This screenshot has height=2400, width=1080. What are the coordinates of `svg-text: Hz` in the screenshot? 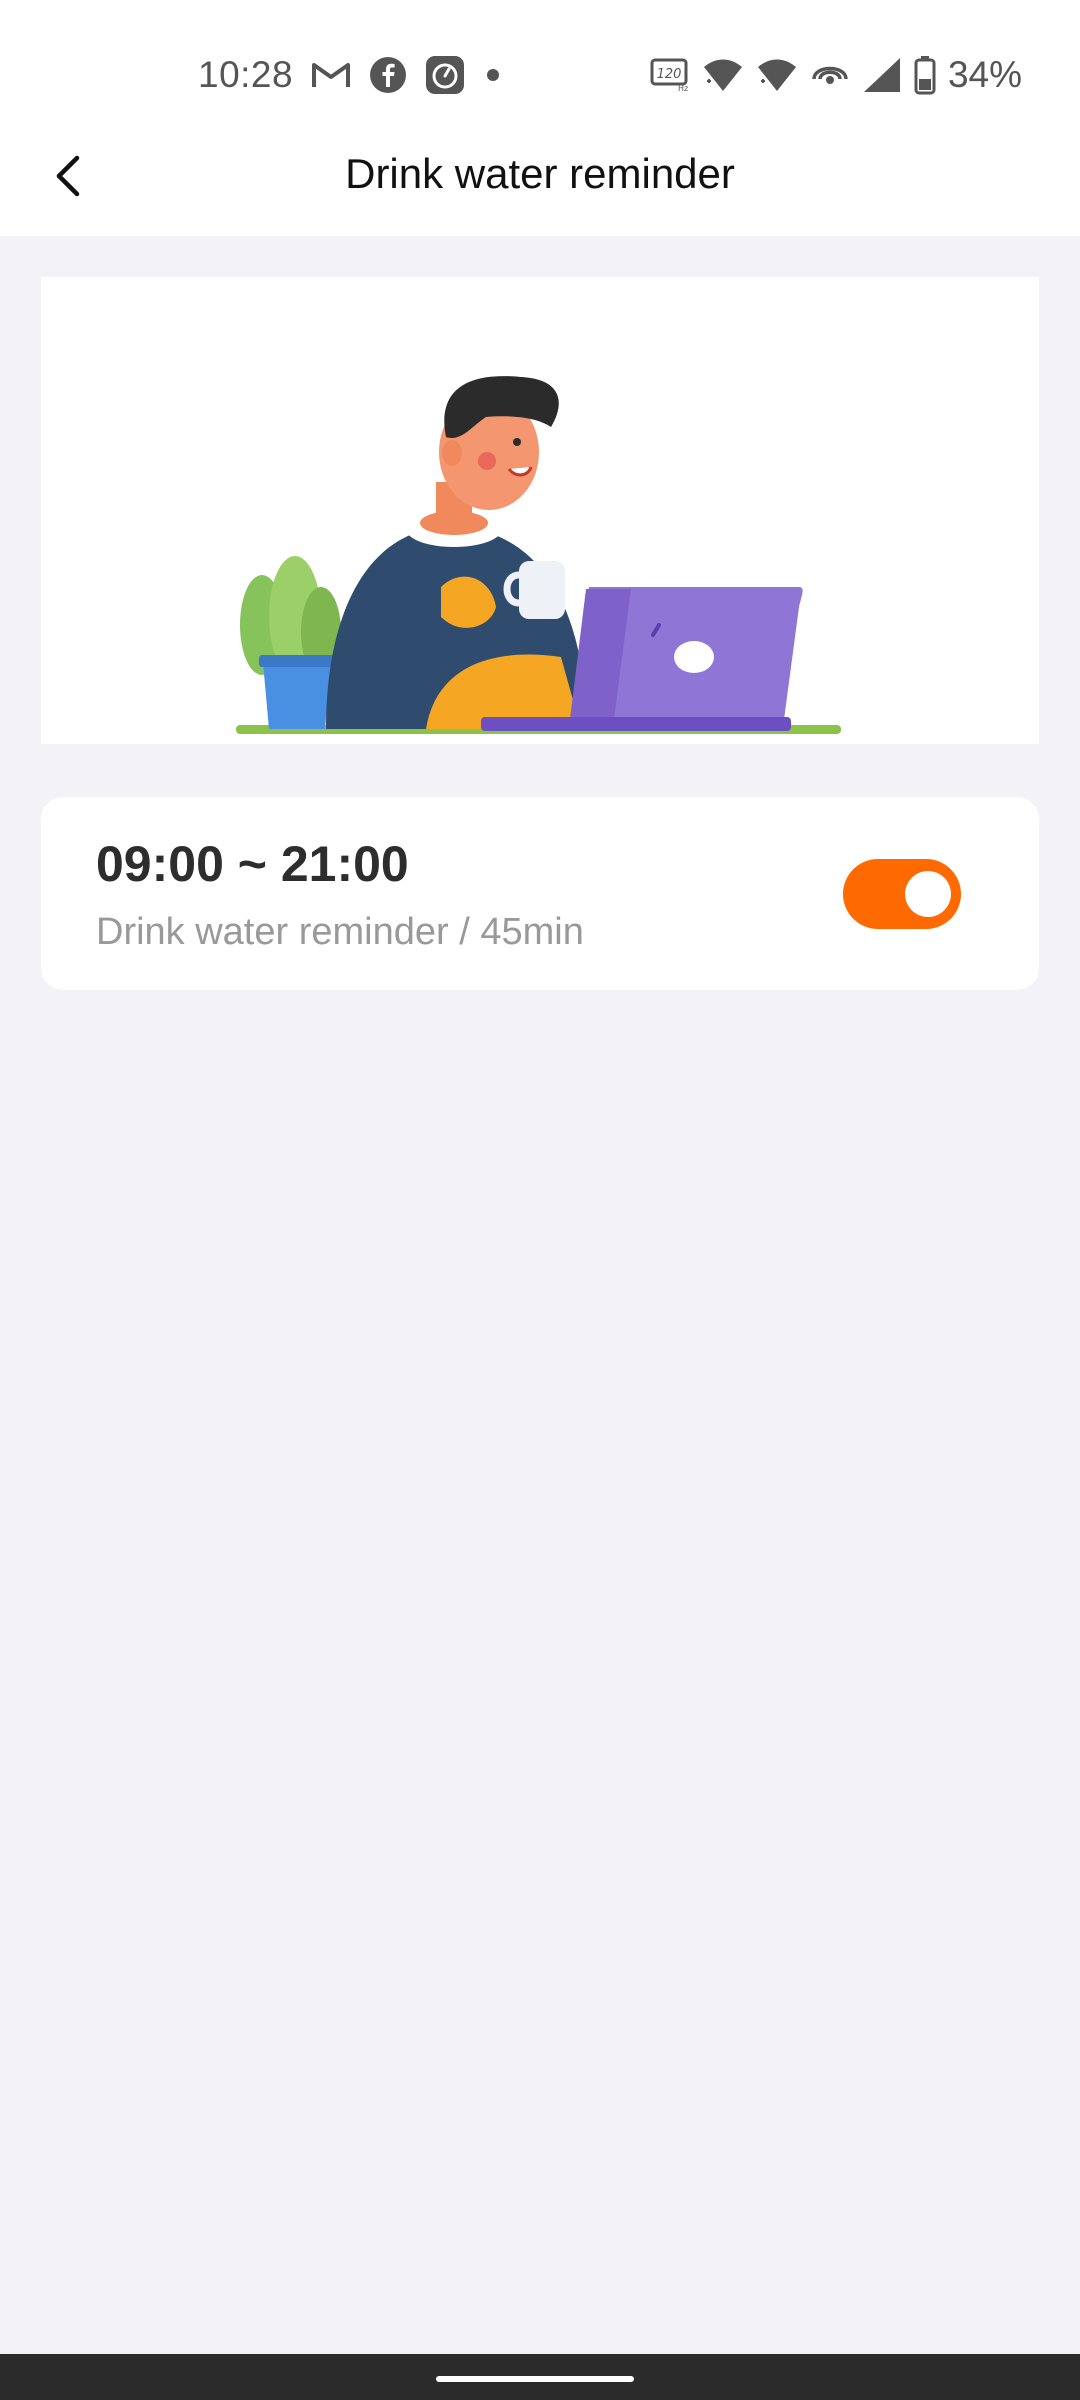 It's located at (683, 88).